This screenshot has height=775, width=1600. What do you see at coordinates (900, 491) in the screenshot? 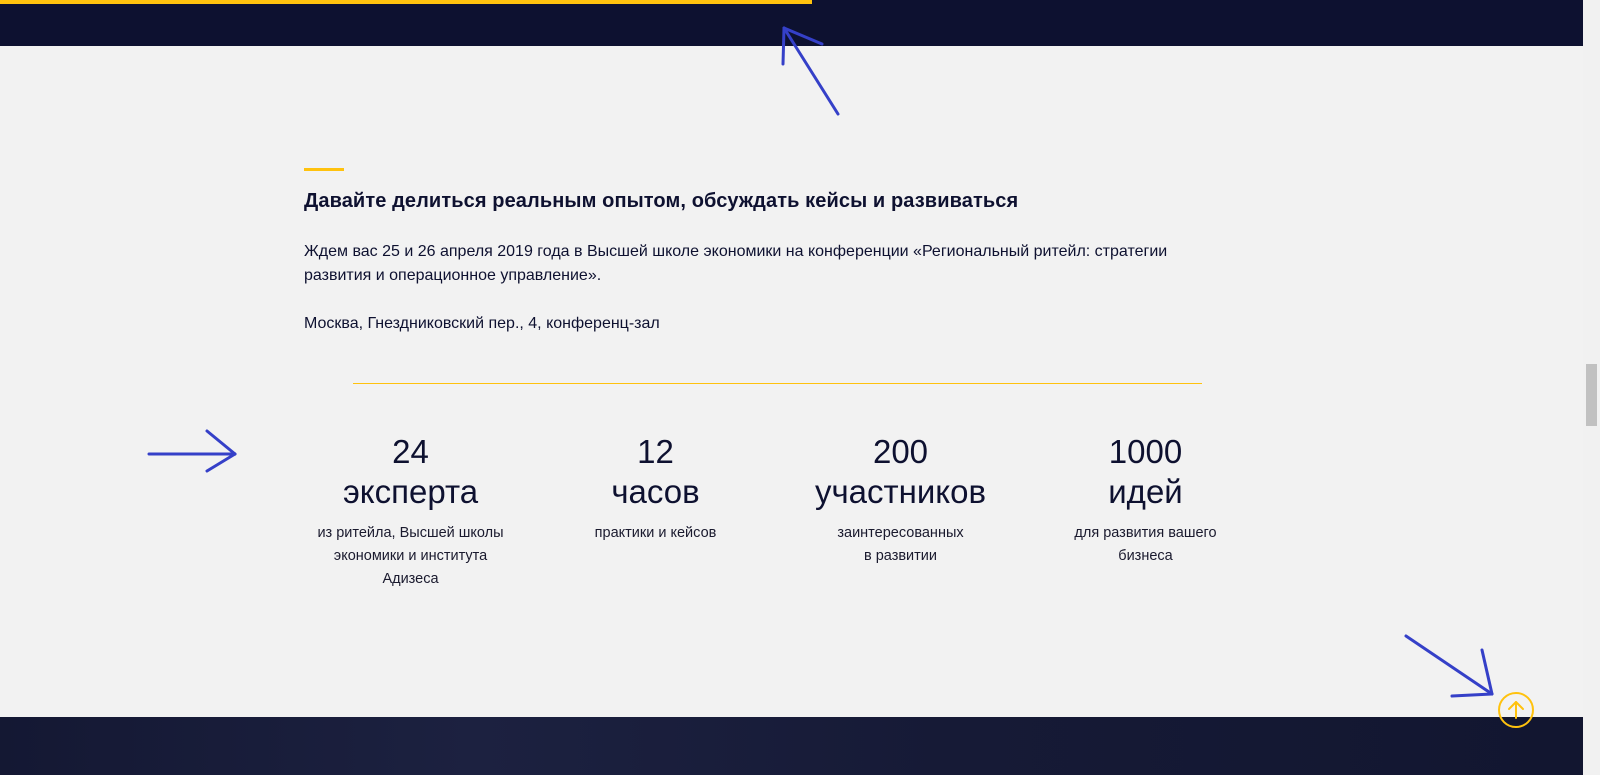
I see `stat-unit: участников` at bounding box center [900, 491].